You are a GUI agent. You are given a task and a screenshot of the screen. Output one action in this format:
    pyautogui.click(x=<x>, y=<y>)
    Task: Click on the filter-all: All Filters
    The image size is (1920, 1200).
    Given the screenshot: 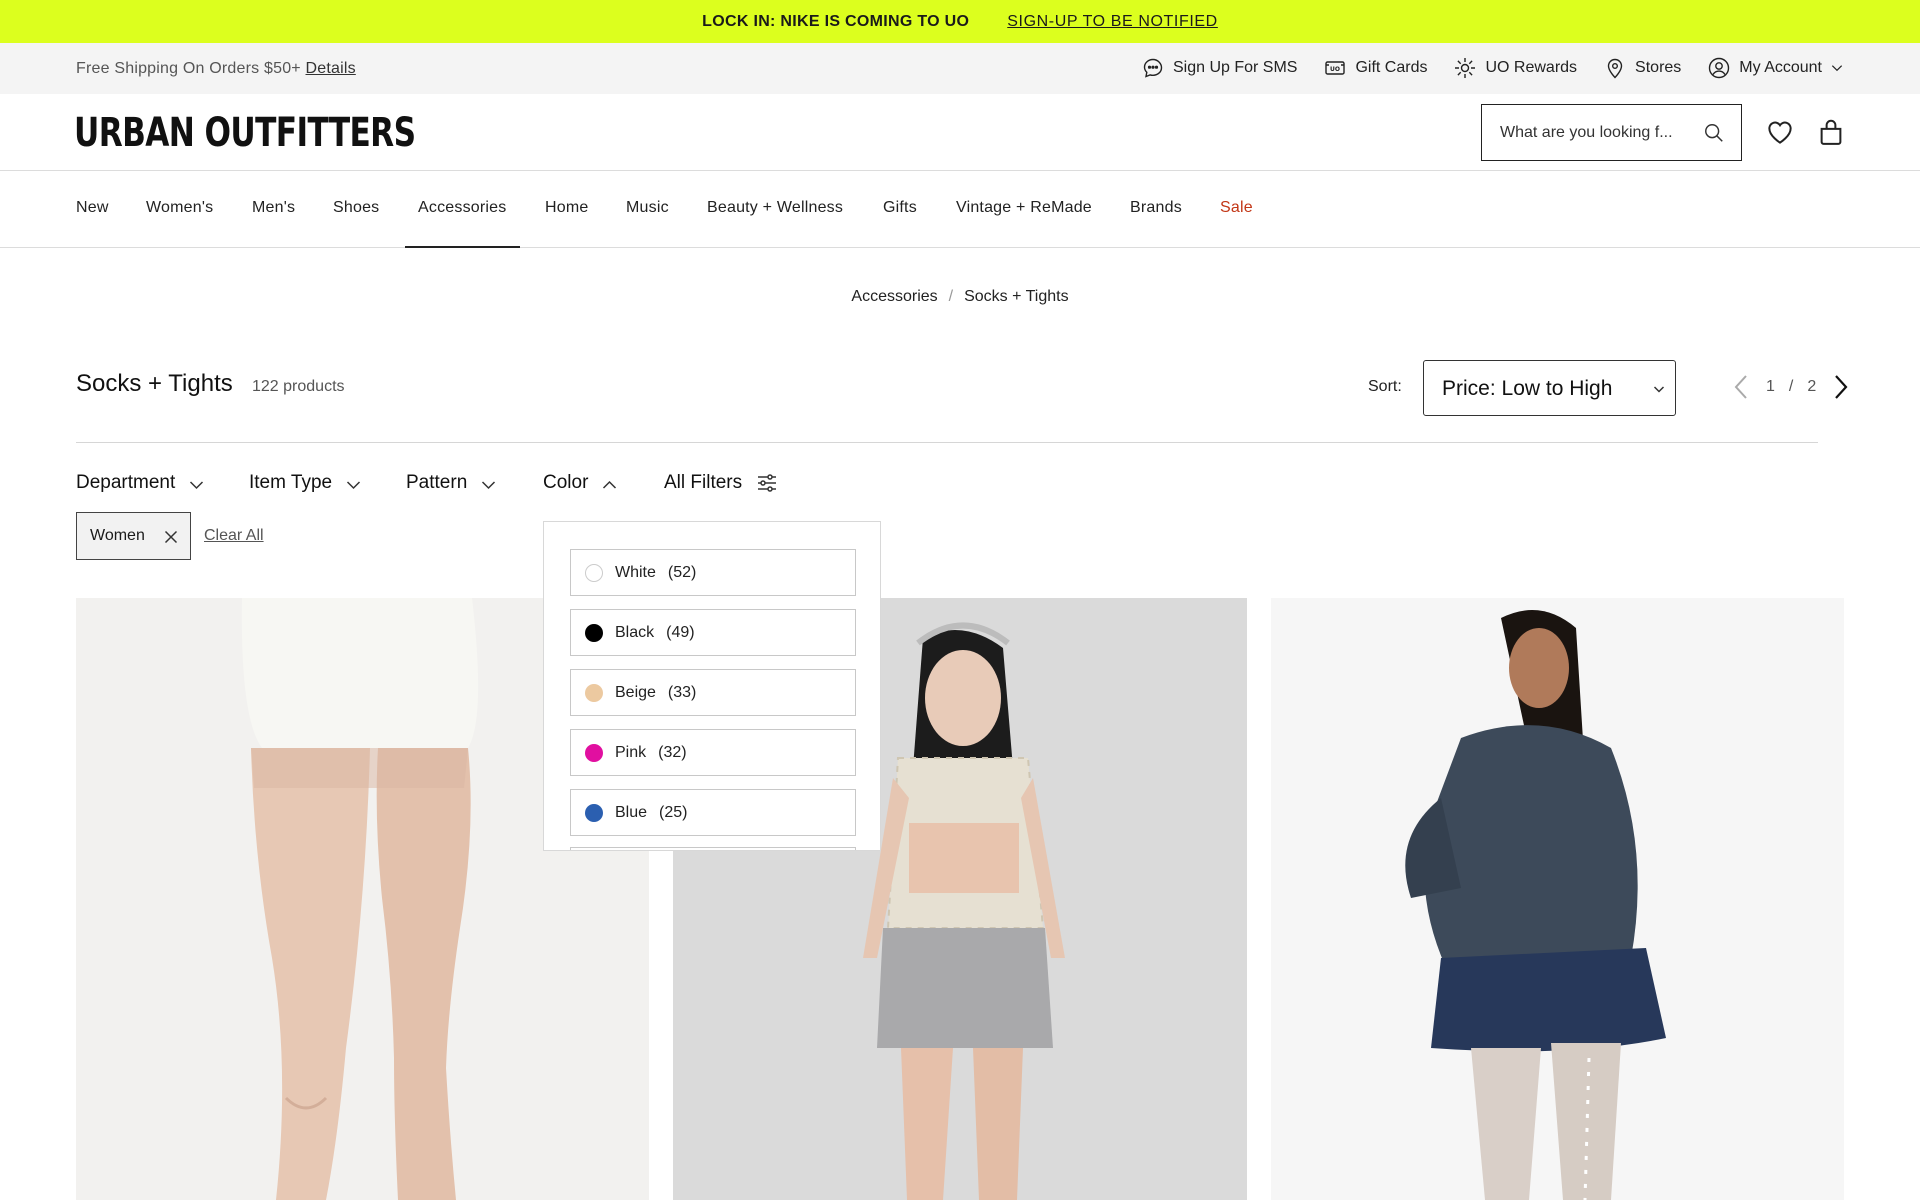 What is the action you would take?
    pyautogui.click(x=721, y=483)
    